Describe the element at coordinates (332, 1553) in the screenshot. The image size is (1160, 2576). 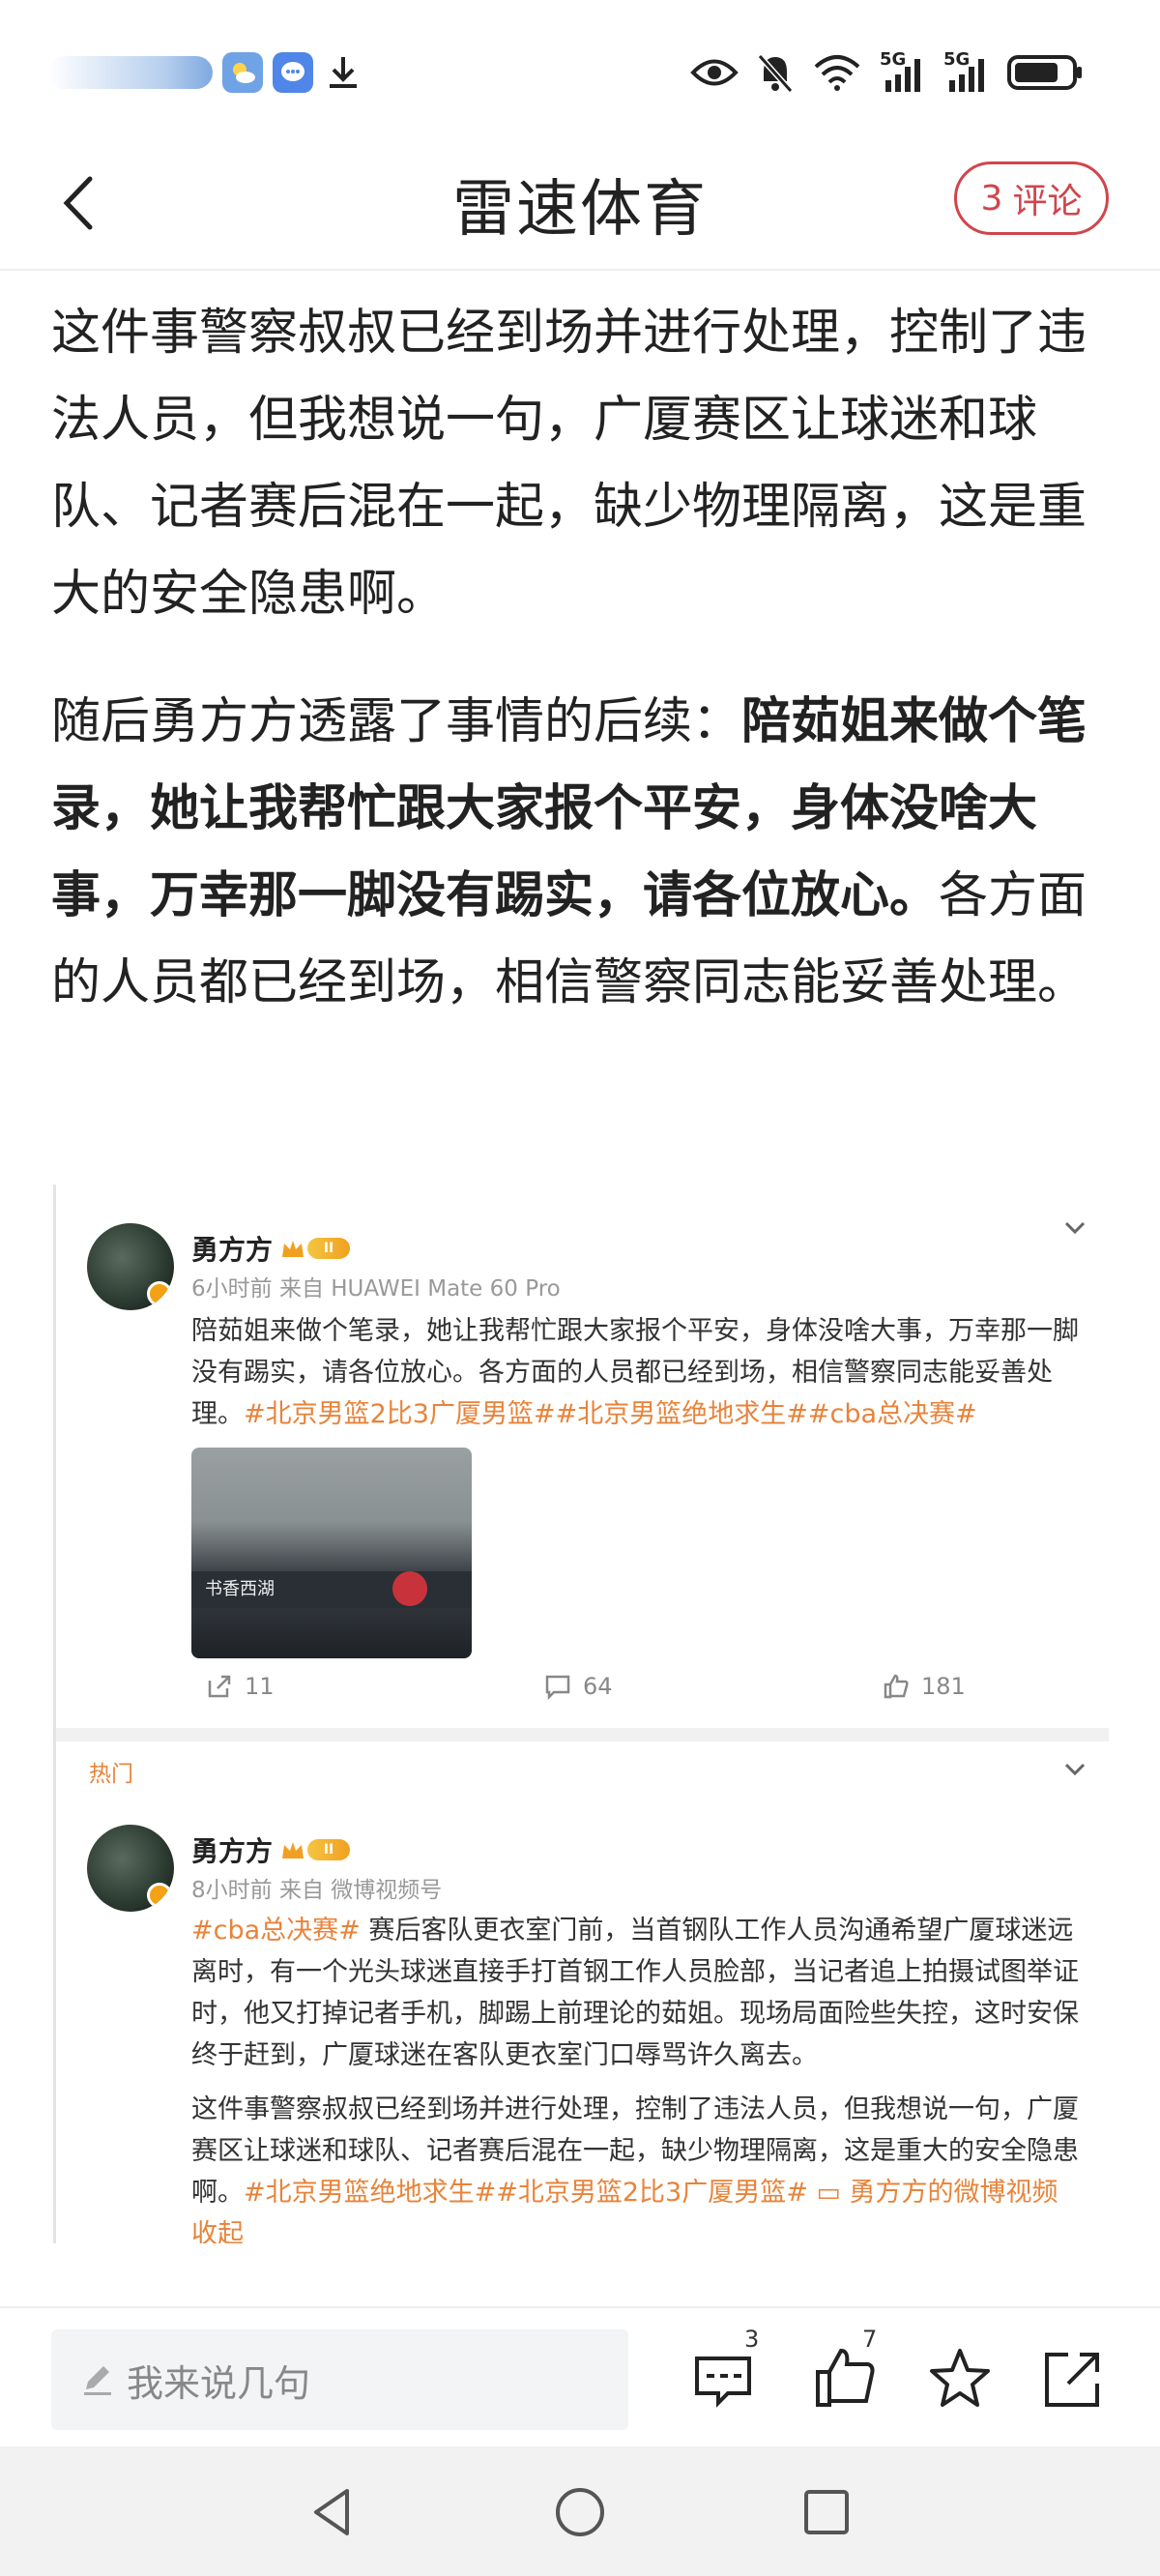
I see `post-photo: 书香西湖` at that location.